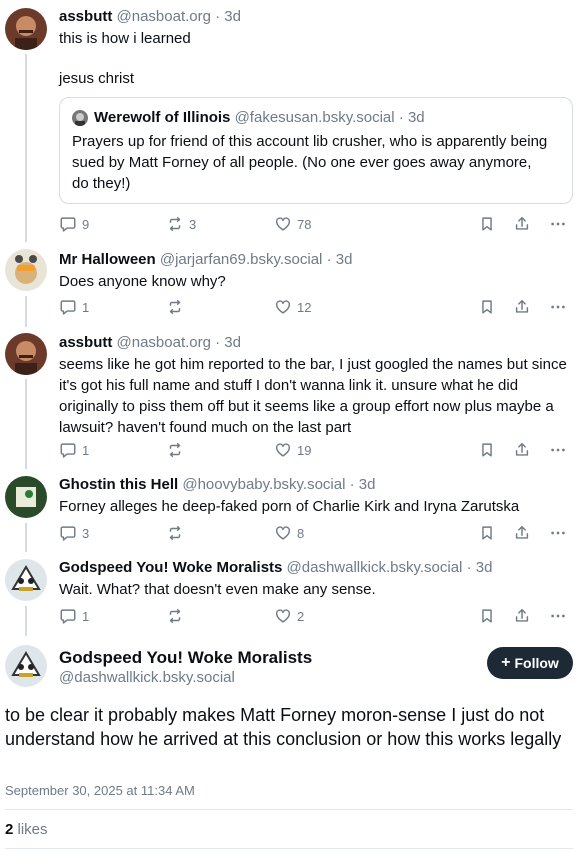 The image size is (577, 853). Describe the element at coordinates (86, 533) in the screenshot. I see `reply-count: 3` at that location.